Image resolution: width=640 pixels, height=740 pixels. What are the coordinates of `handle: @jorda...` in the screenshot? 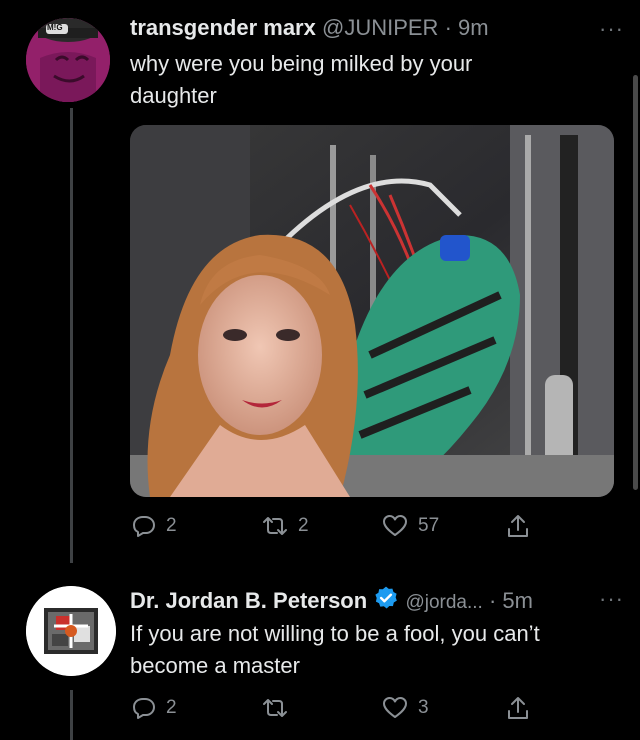 It's located at (443, 602).